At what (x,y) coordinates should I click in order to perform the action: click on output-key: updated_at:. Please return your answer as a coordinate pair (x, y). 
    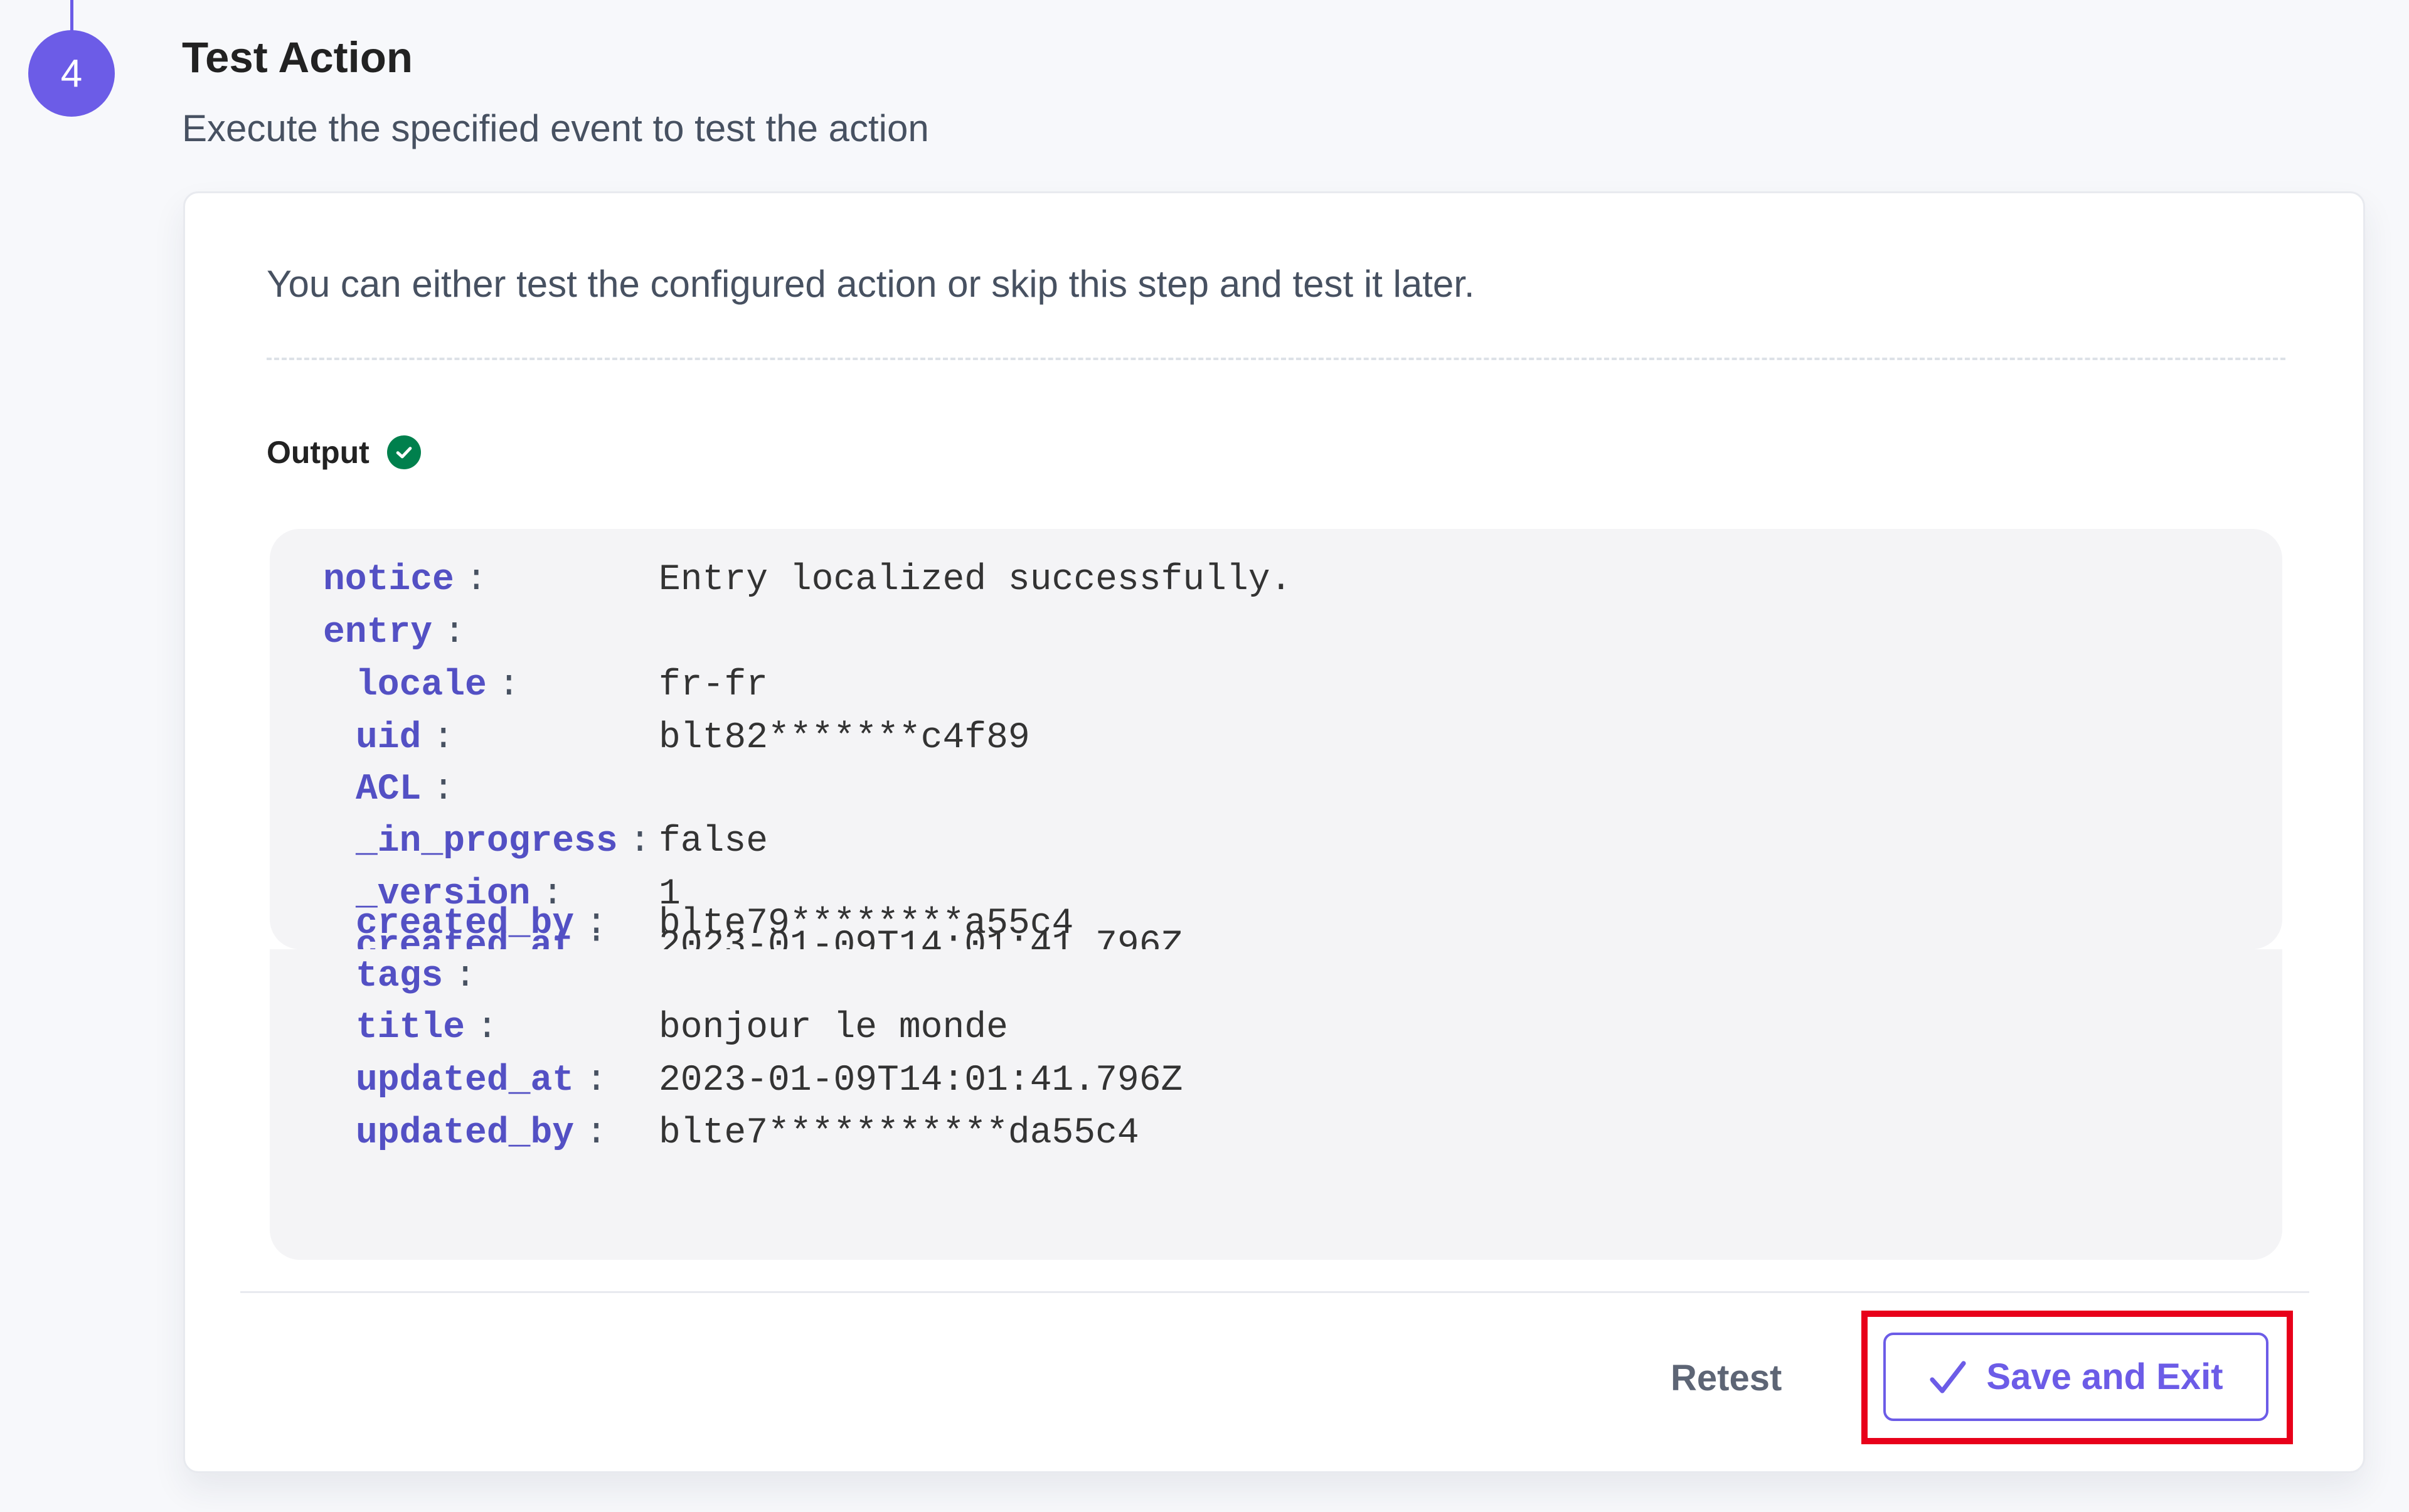
    Looking at the image, I should click on (481, 1080).